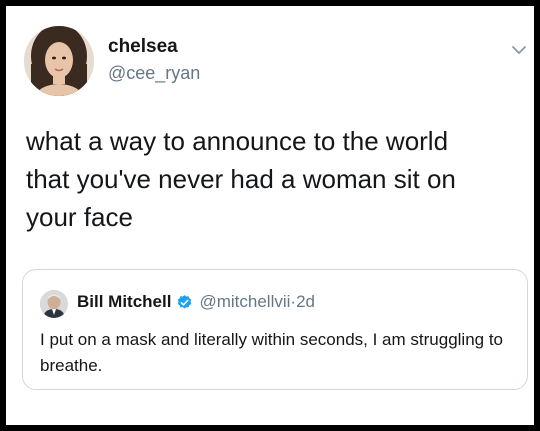  Describe the element at coordinates (196, 302) in the screenshot. I see `quoted-header: Bill Mitchell @mitchellvii · 2d` at that location.